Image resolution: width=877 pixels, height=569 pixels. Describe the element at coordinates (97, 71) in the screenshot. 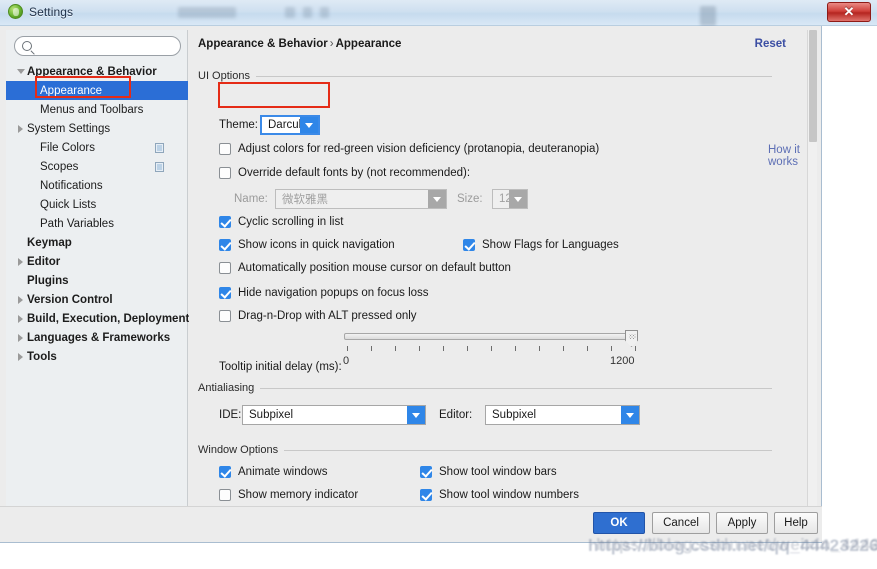

I see `sidebar-item-appearance-behavior: Appearance & Behavior` at that location.